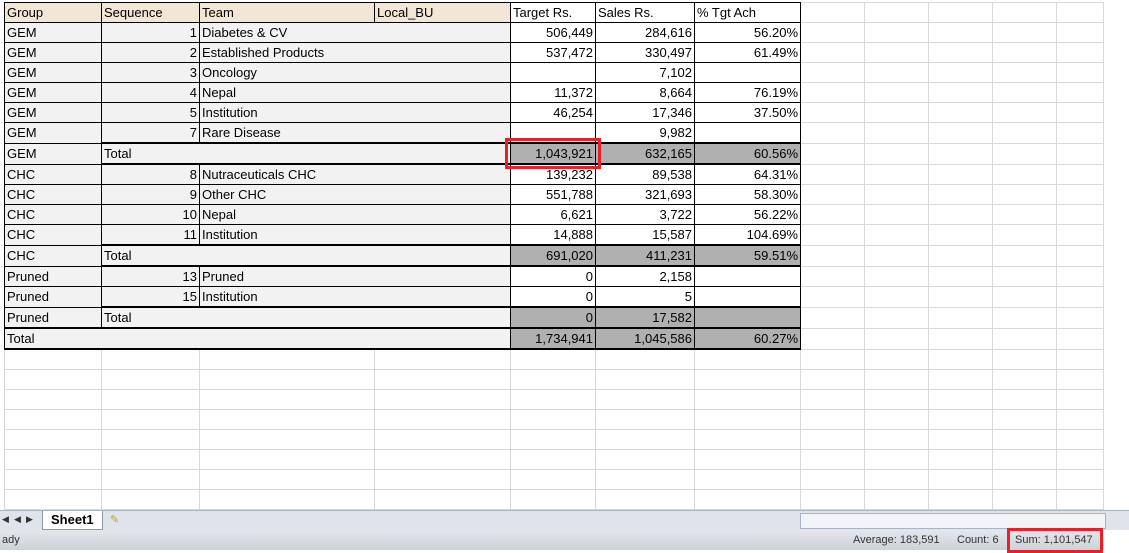  I want to click on sales-cell: 321,693, so click(645, 194).